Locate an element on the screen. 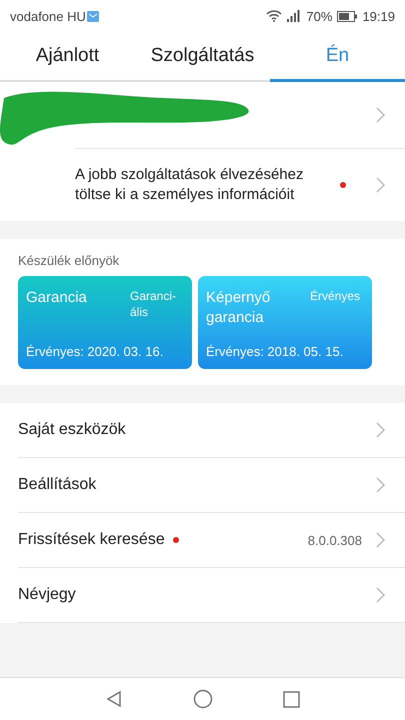 The height and width of the screenshot is (720, 405). menu-label: Névjegy is located at coordinates (47, 595).